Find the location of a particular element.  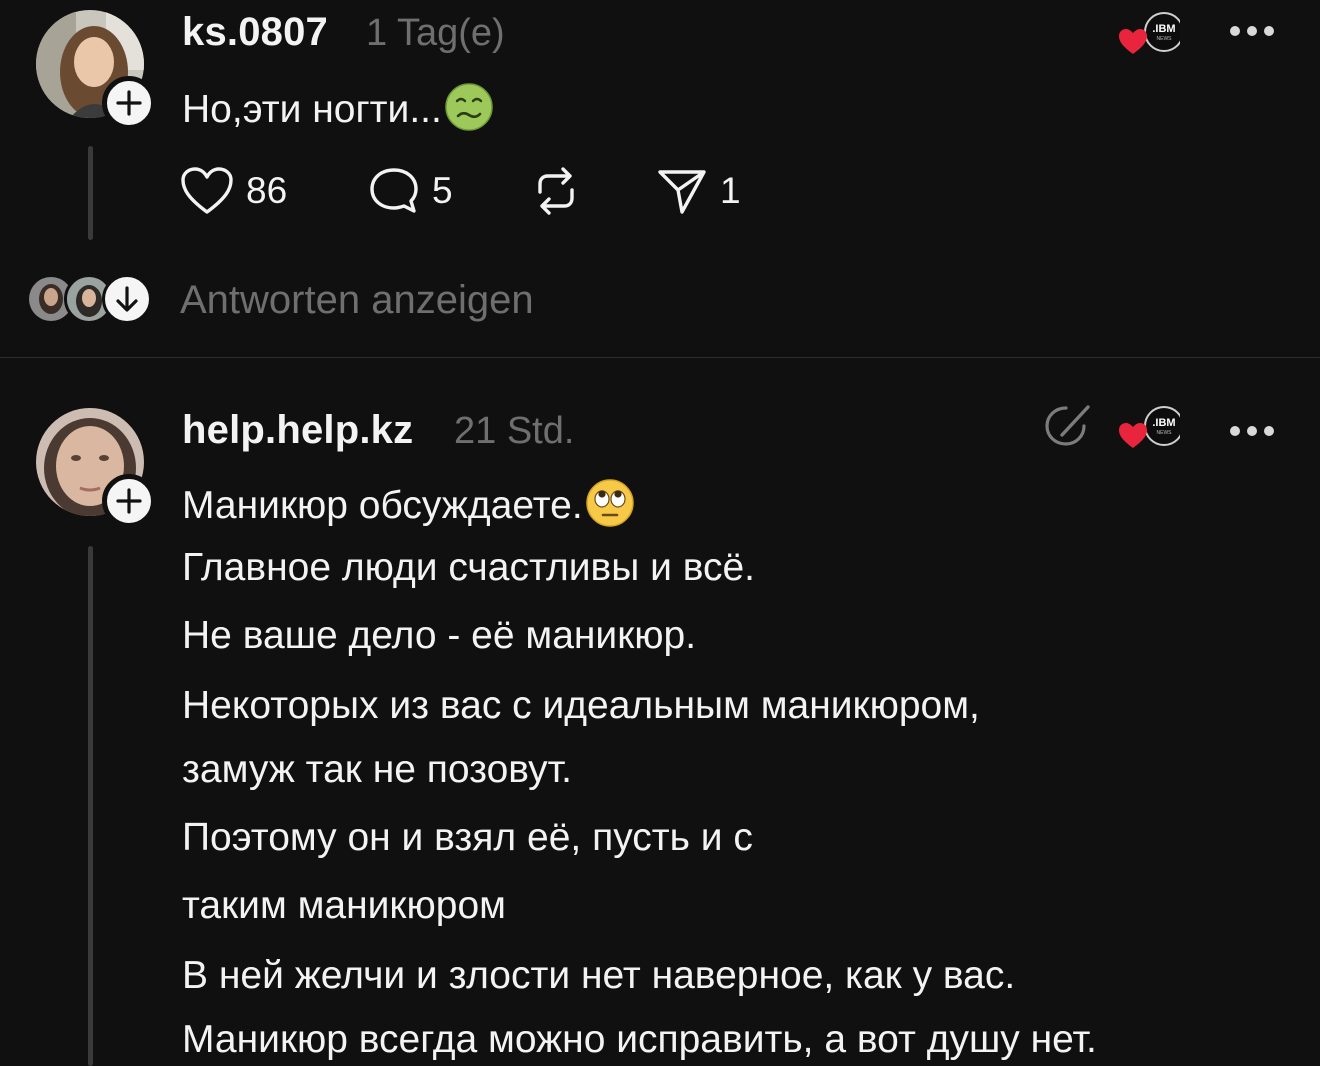

repost-icon is located at coordinates (556, 191).